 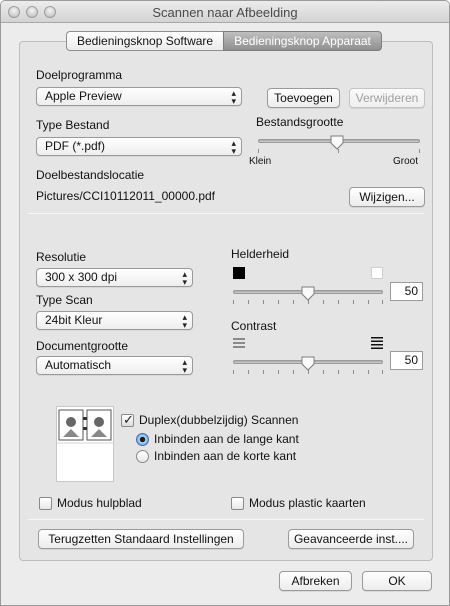 What do you see at coordinates (339, 151) in the screenshot?
I see `file-size-ticks` at bounding box center [339, 151].